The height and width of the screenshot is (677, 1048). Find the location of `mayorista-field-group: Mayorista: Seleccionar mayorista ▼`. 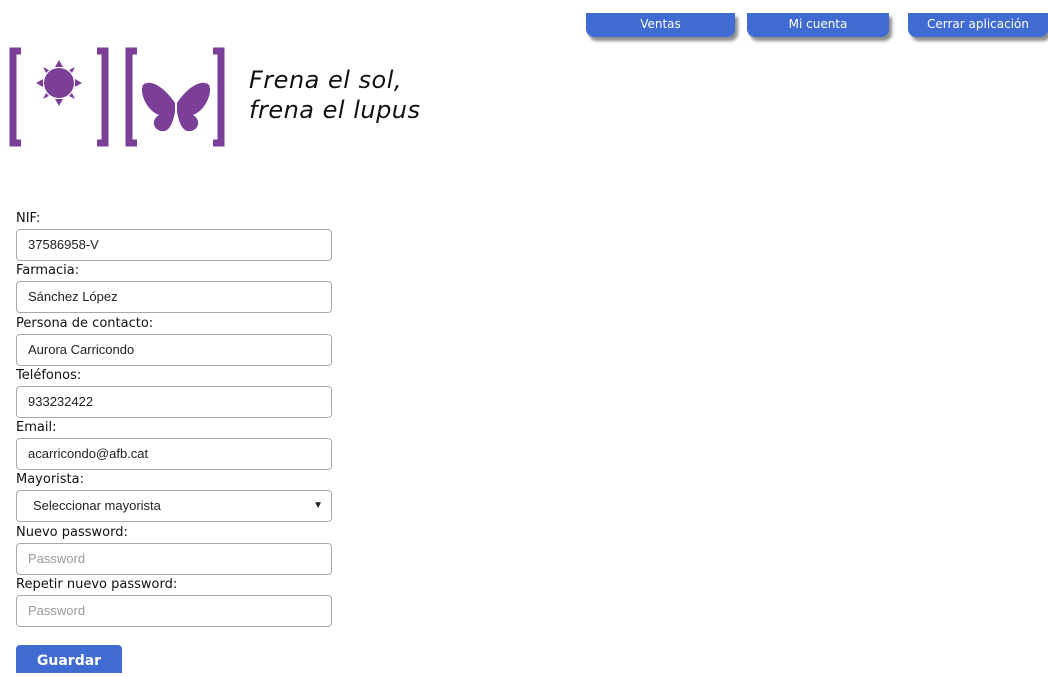

mayorista-field-group: Mayorista: Seleccionar mayorista ▼ is located at coordinates (176, 497).